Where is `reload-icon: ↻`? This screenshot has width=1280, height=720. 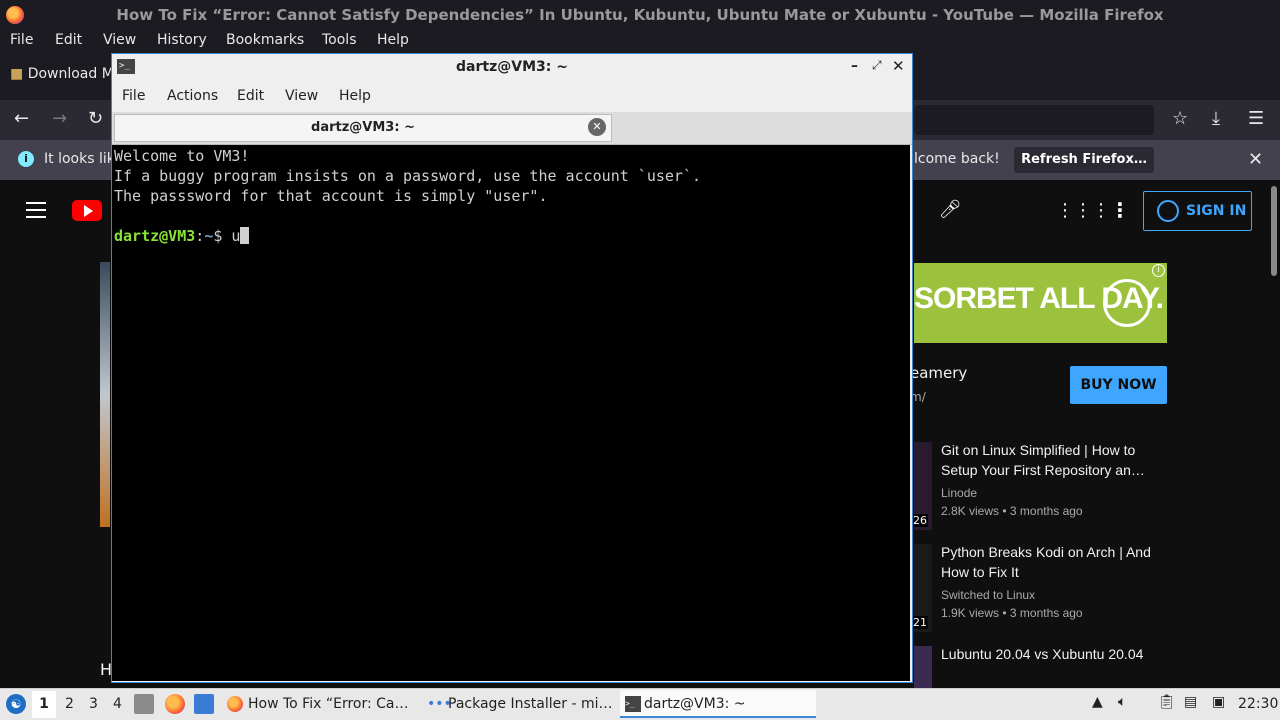 reload-icon: ↻ is located at coordinates (95, 118).